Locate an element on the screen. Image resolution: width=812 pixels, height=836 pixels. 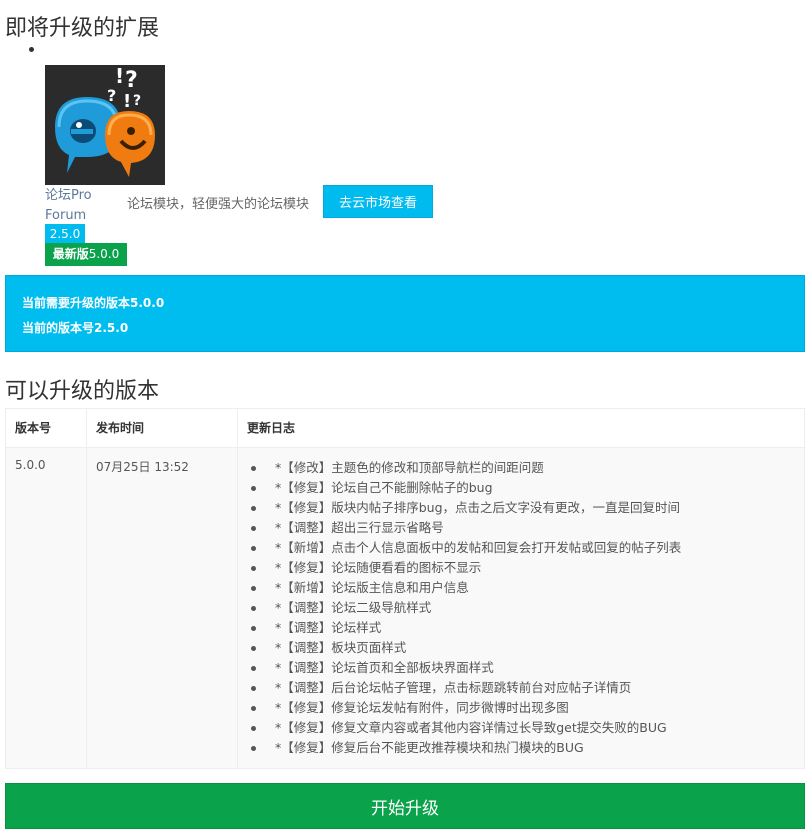
list-item: *【新增】点击个人信息面板中的发帖和回复会打开发帖或回复的帖子列表 is located at coordinates (521, 548).